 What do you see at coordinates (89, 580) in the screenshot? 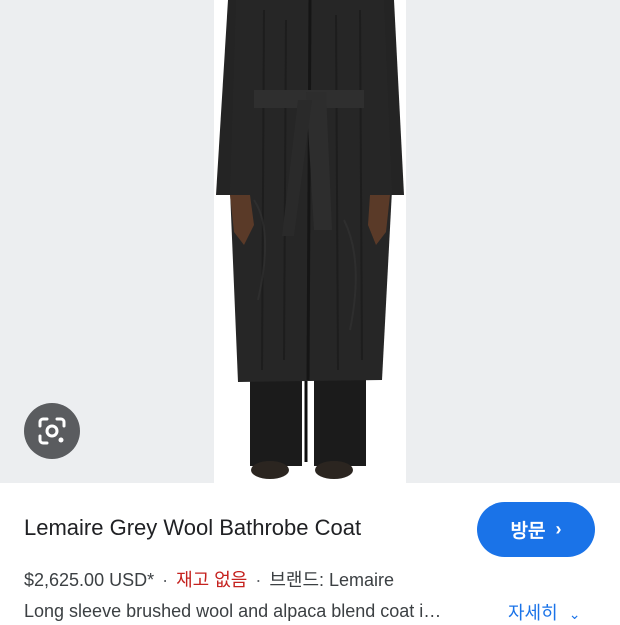
I see `product-price: $2,625.00 USD*` at bounding box center [89, 580].